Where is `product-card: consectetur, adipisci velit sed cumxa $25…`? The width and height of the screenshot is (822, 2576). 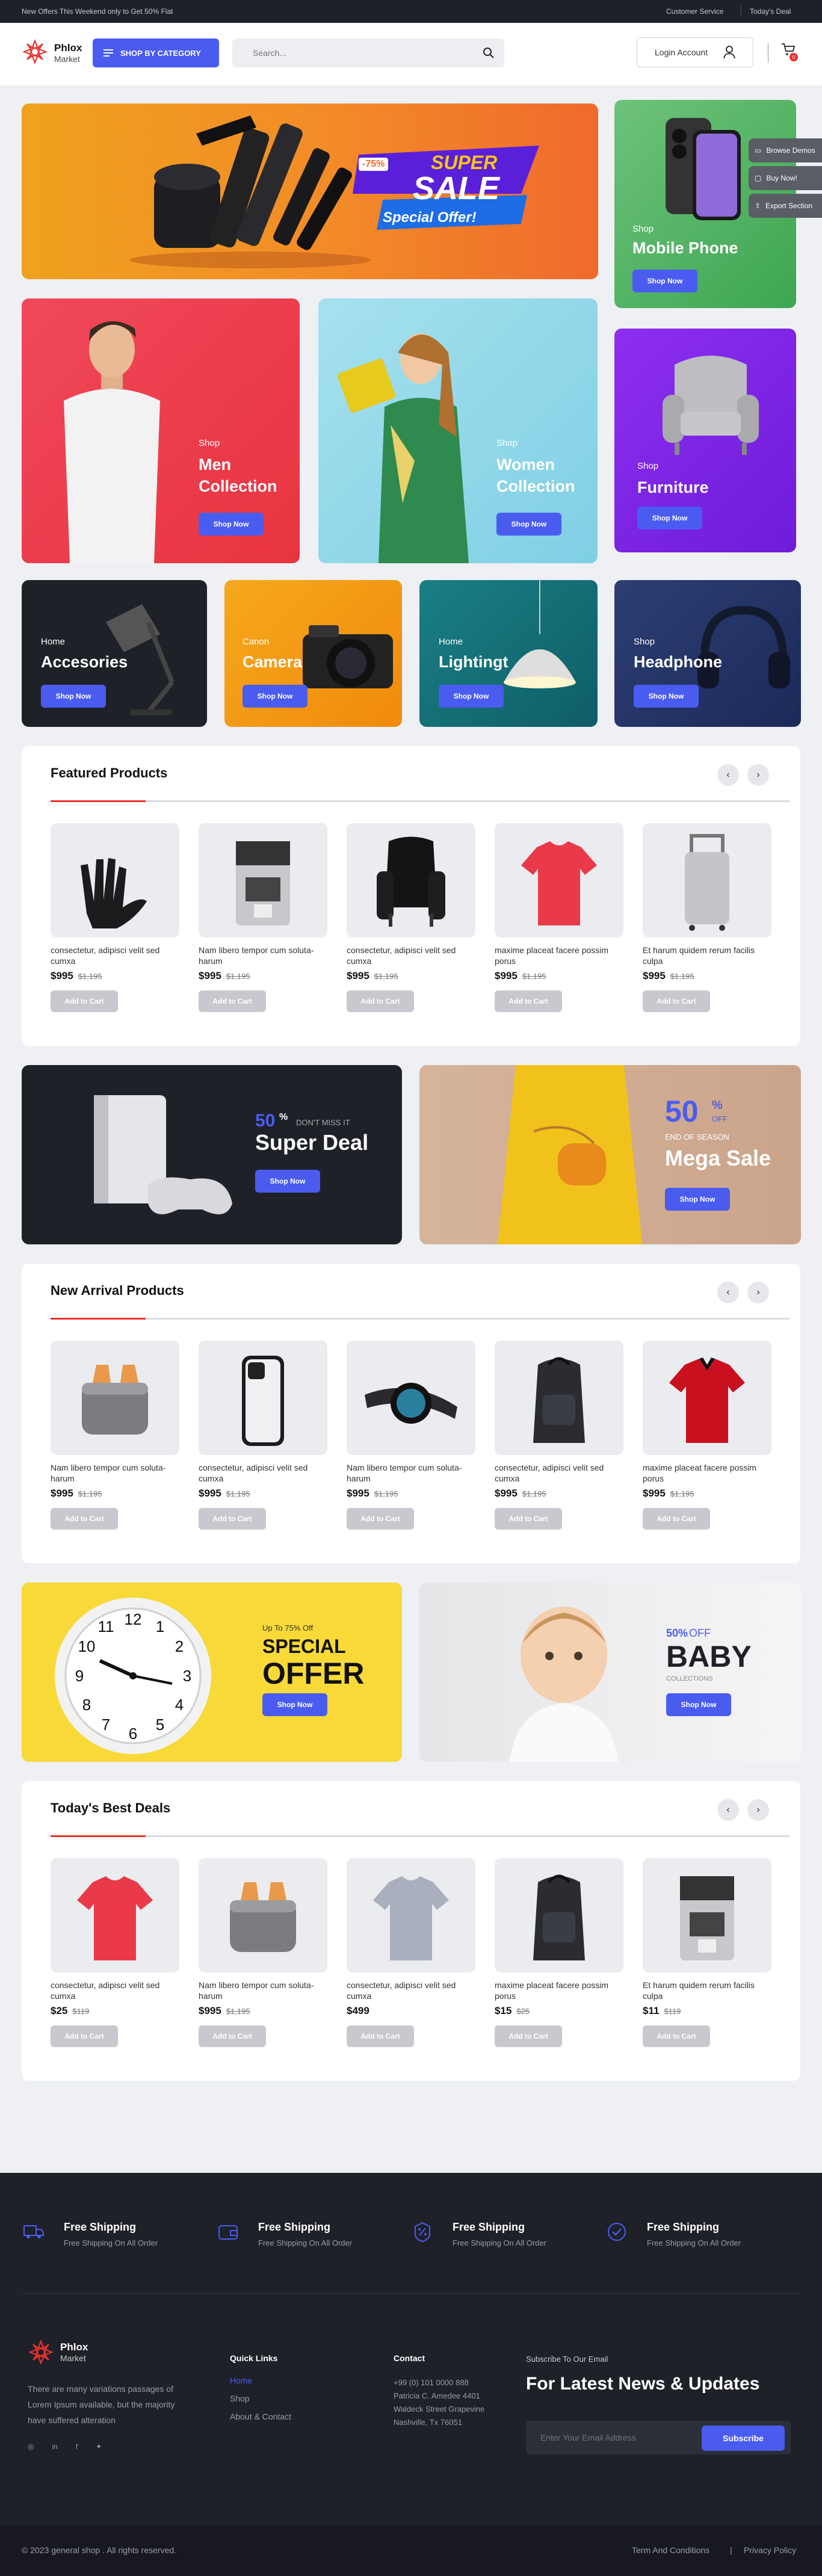 product-card: consectetur, adipisci velit sed cumxa $25… is located at coordinates (115, 1952).